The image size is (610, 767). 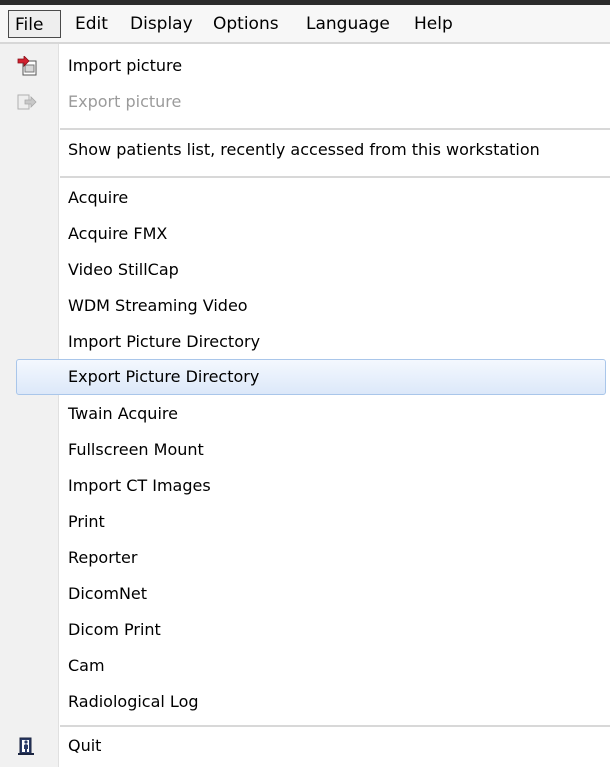 I want to click on menu-item-radiological-log: Radiological Log, so click(x=305, y=702).